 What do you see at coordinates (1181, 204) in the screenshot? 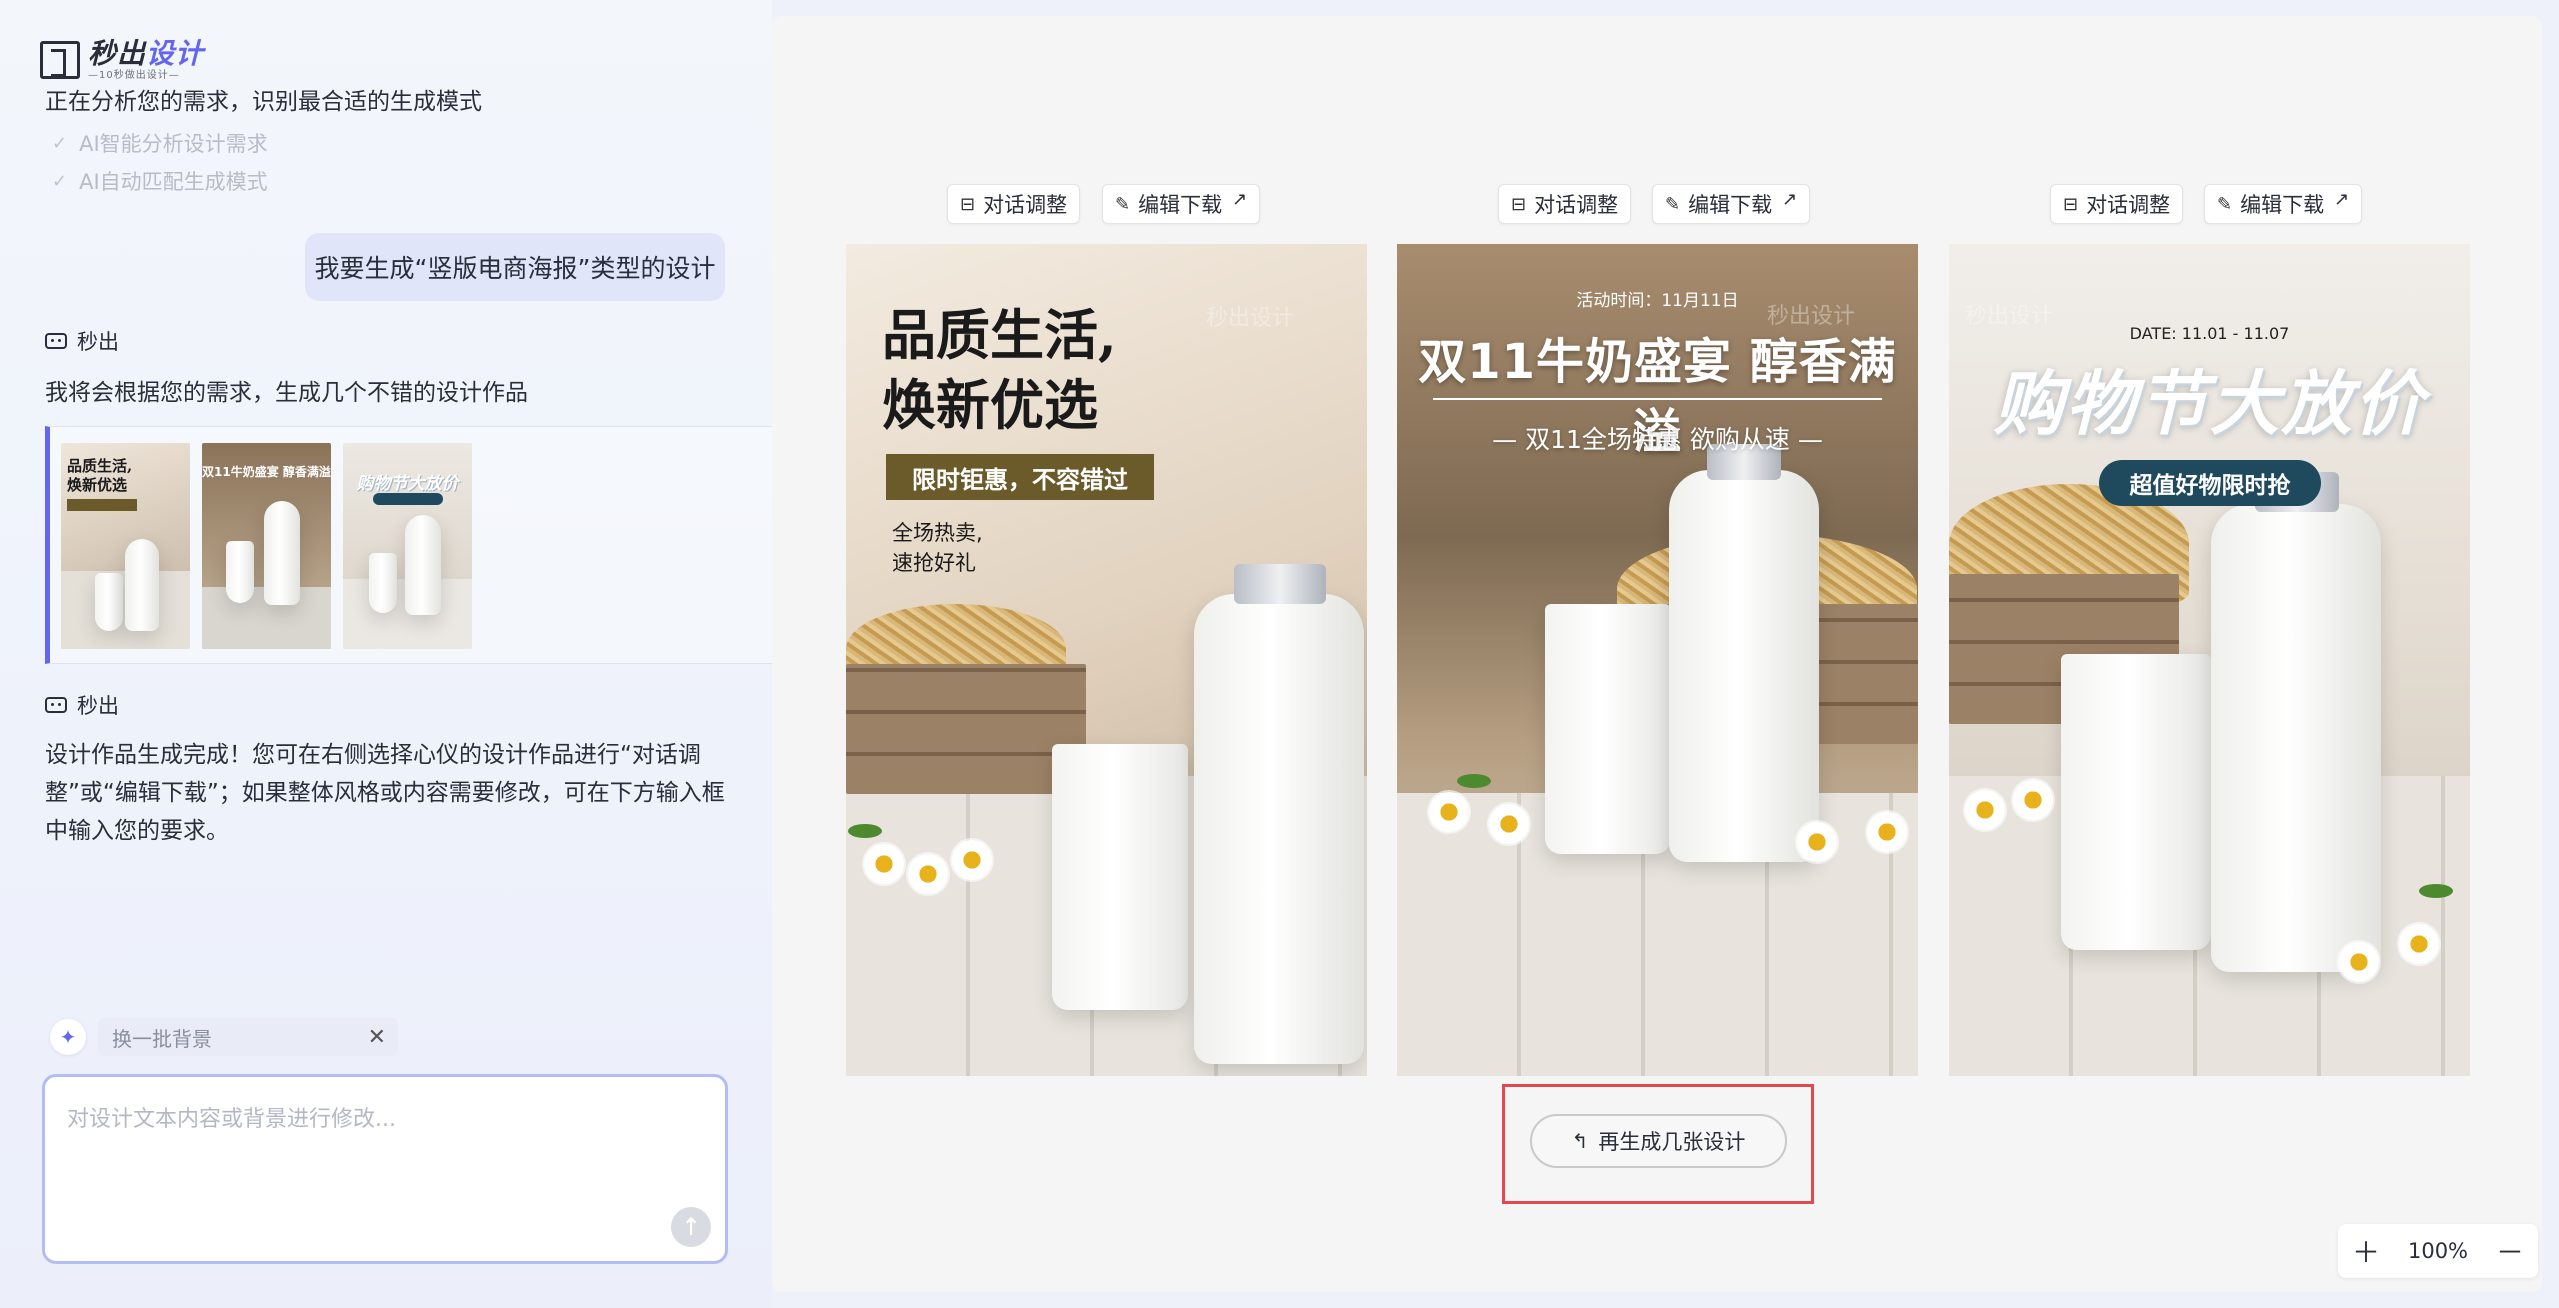
I see `download-button-1: ✎ 编辑下载 ↗` at bounding box center [1181, 204].